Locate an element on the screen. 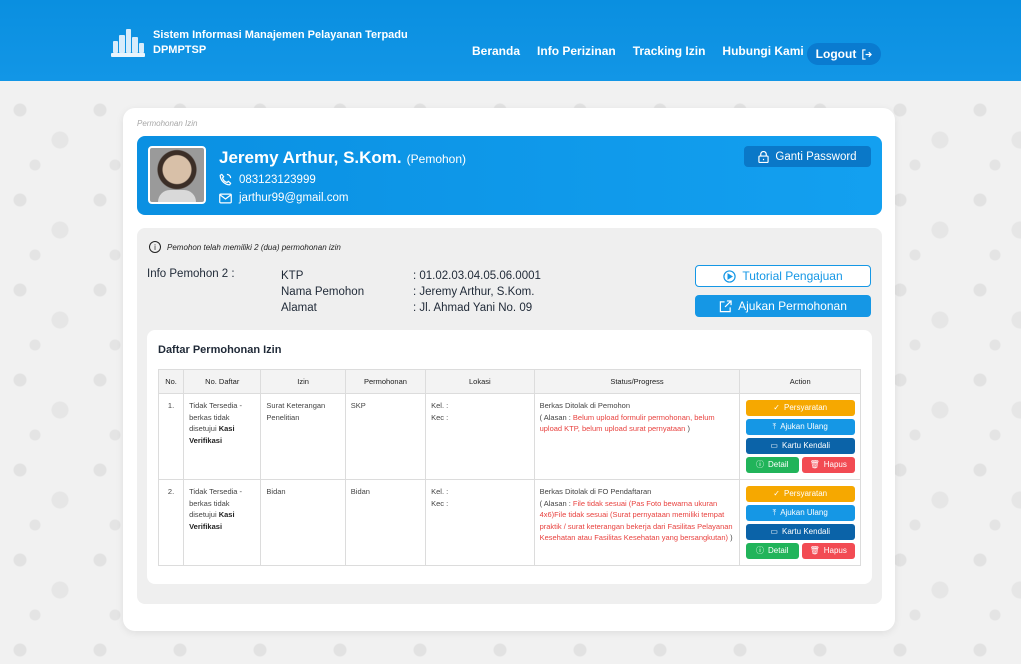  submit-application-button: Ajukan Permohonan is located at coordinates (783, 306).